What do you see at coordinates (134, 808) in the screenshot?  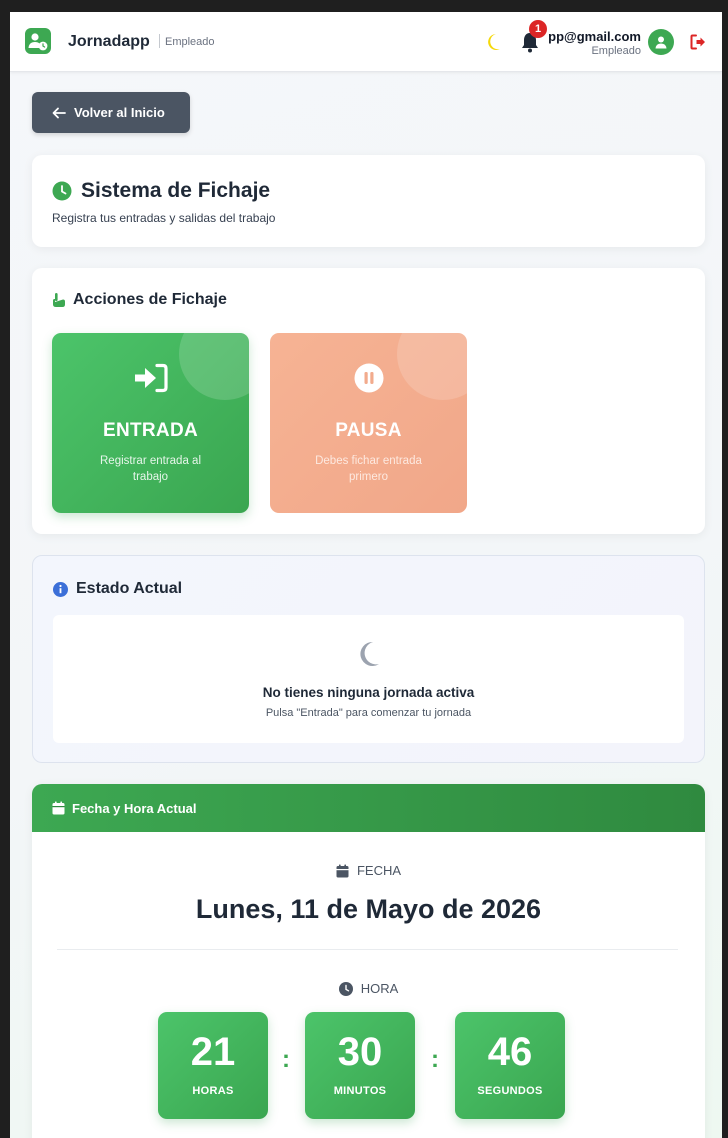 I see `datetime-title: Fecha y Hora Actual` at bounding box center [134, 808].